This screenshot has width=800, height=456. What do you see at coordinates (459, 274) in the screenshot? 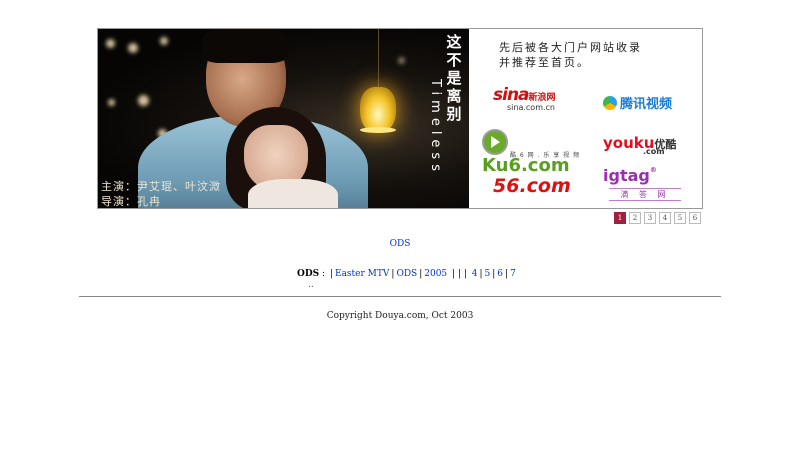
I see `nav-pipes: | | |` at bounding box center [459, 274].